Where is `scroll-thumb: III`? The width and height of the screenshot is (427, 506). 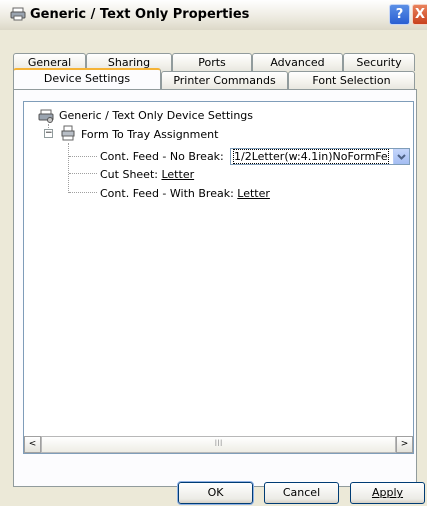
scroll-thumb: III is located at coordinates (218, 444).